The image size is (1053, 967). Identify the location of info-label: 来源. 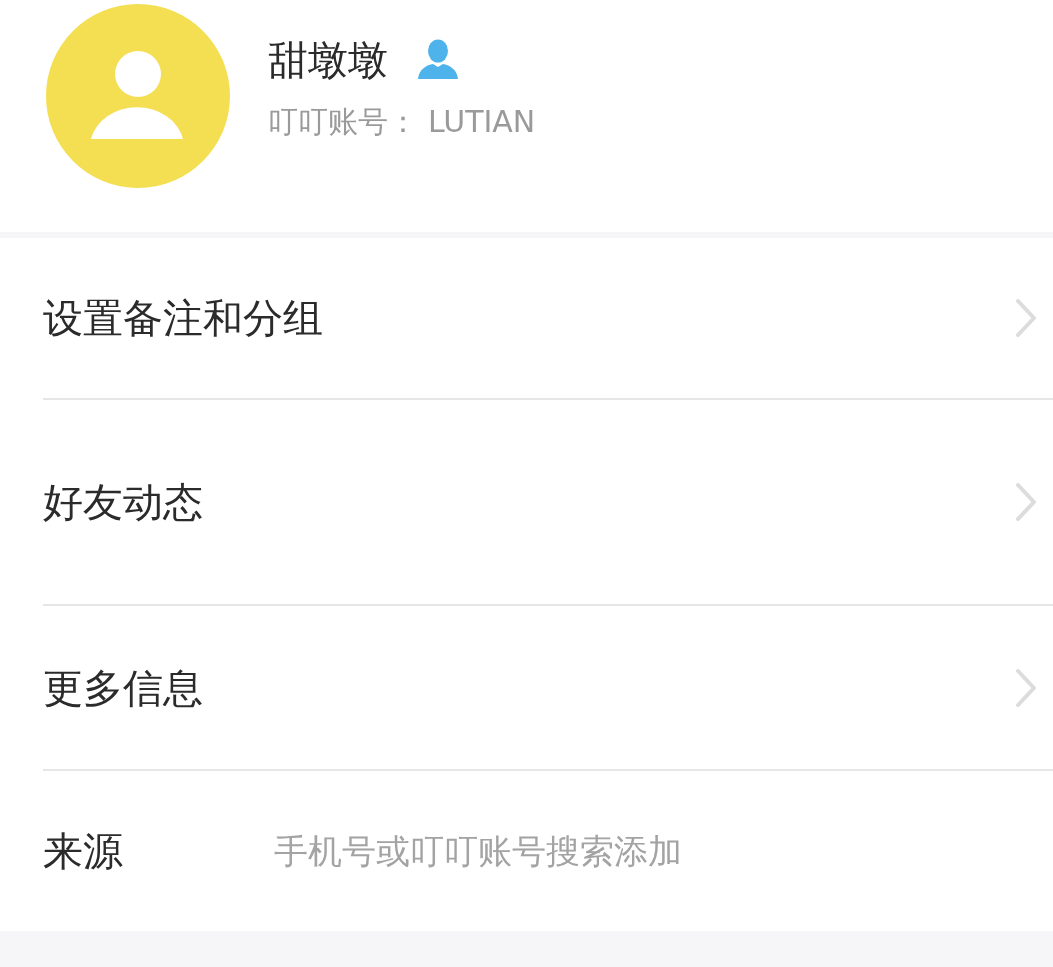
(83, 851).